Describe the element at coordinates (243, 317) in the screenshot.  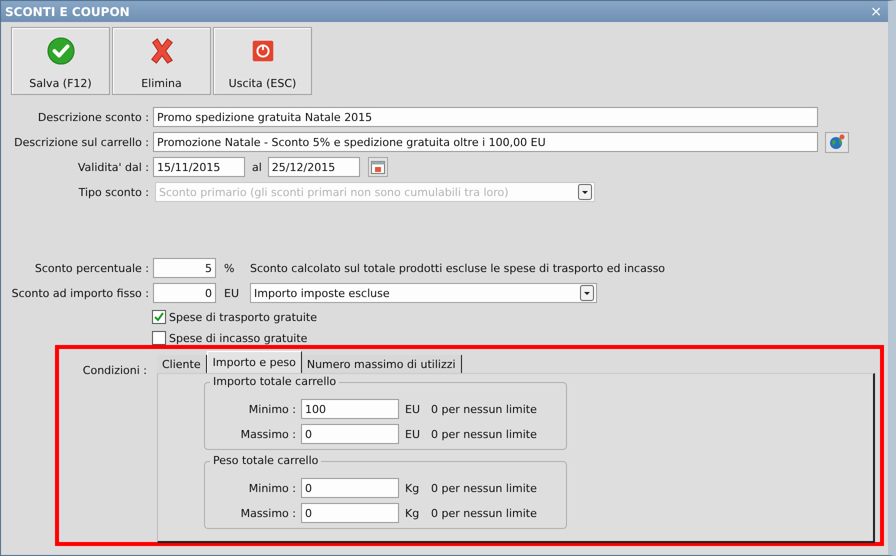
I see `checkbox-label: Spese di trasporto gratuite` at that location.